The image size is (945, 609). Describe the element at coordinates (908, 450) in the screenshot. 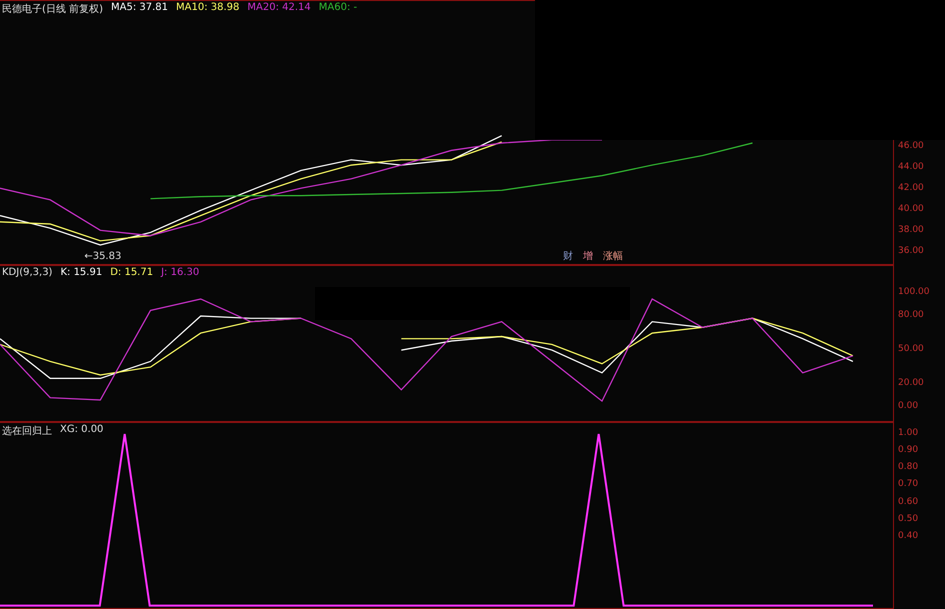

I see `axis-label: 0.90` at that location.